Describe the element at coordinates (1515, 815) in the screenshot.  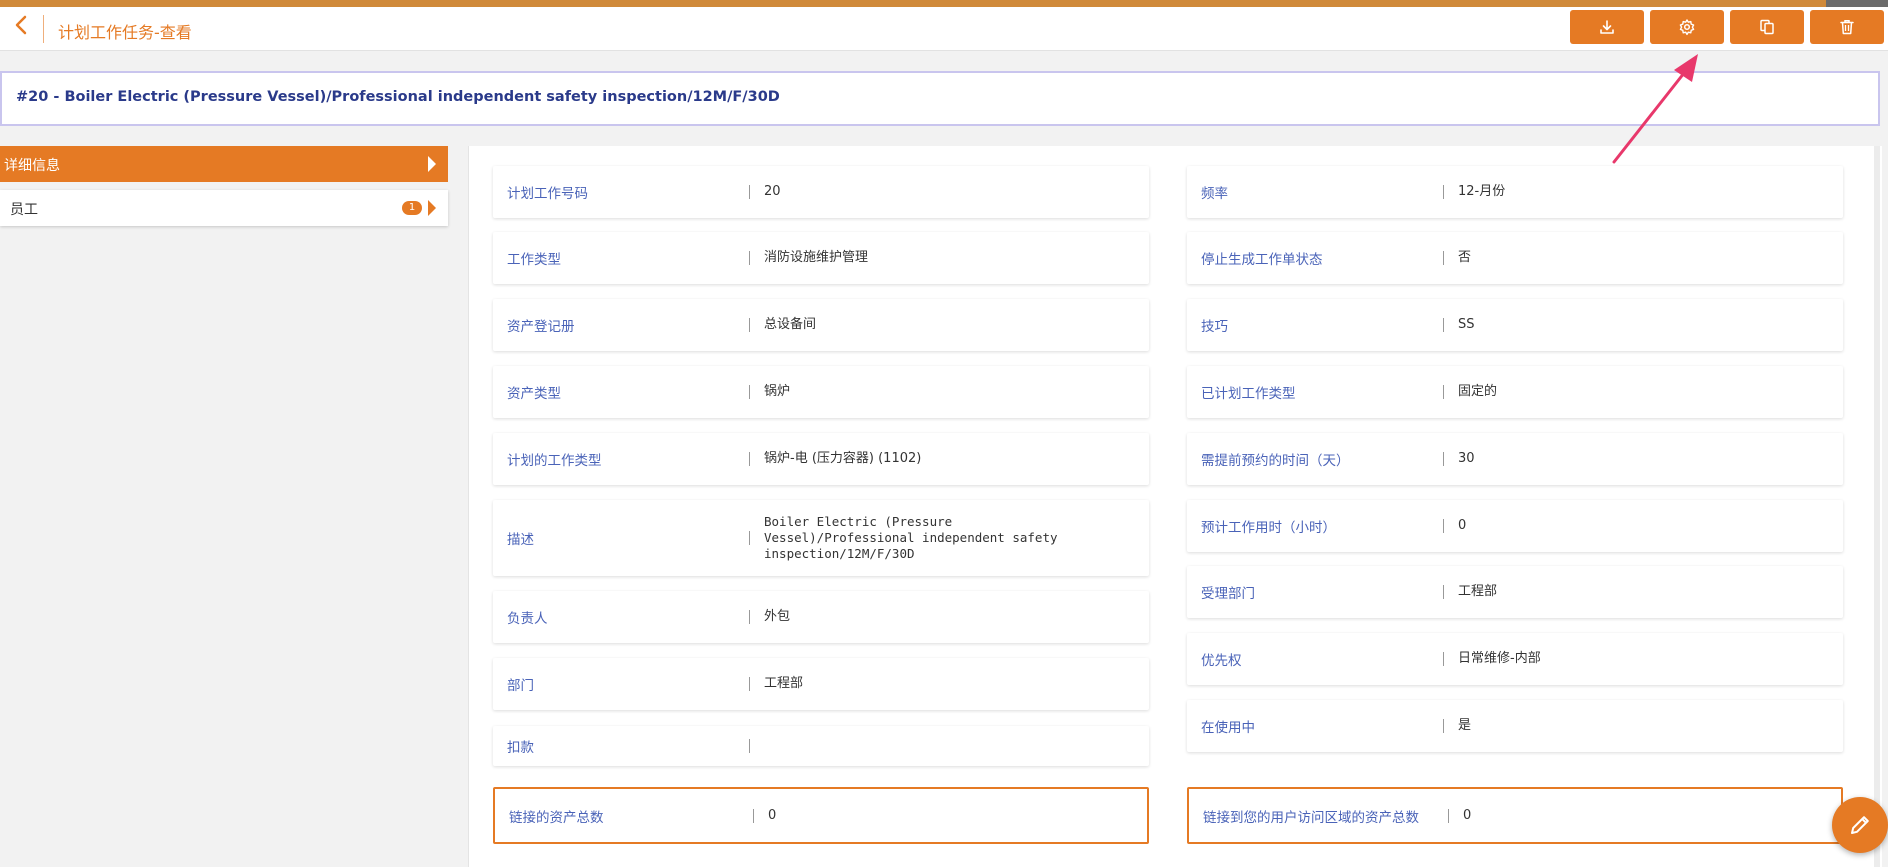
I see `field-linked-assets-in-access-area: 链接到您的用户访问区域的资产总数 0` at that location.